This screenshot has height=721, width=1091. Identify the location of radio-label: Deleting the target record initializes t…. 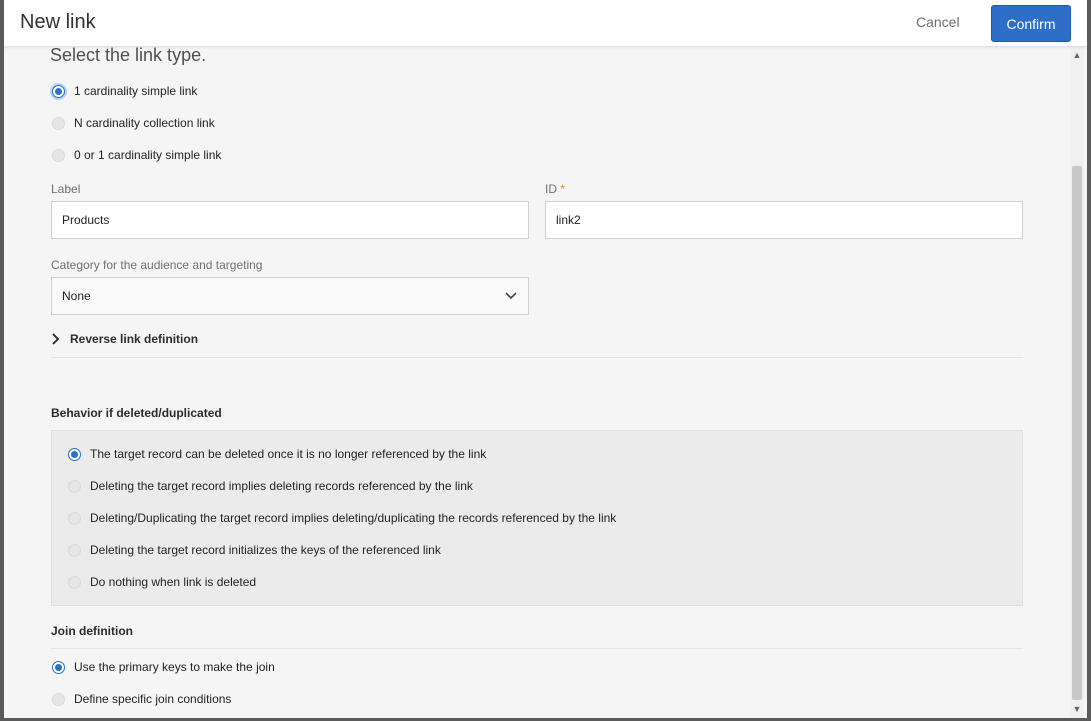
(265, 550).